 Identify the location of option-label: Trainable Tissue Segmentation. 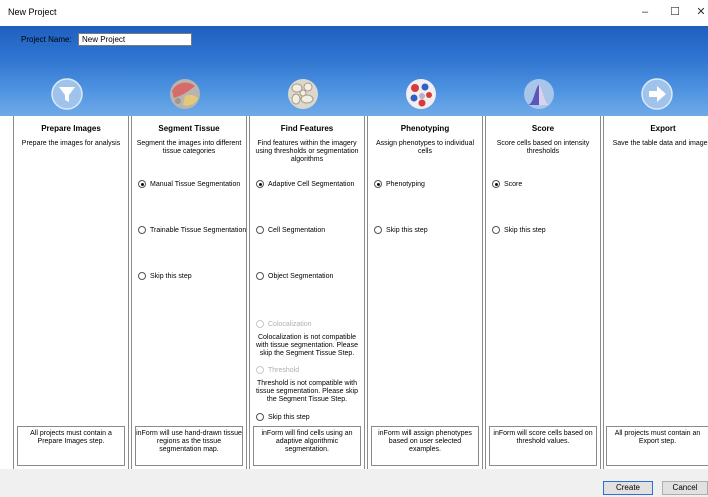
(198, 230).